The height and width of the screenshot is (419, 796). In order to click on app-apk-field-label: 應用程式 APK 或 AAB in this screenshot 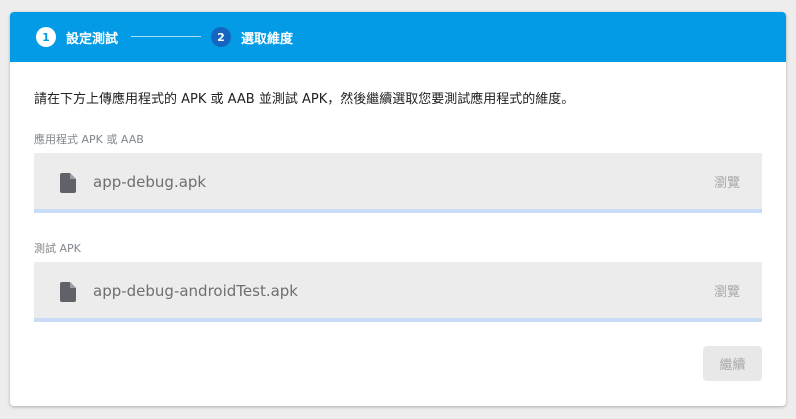, I will do `click(89, 139)`.